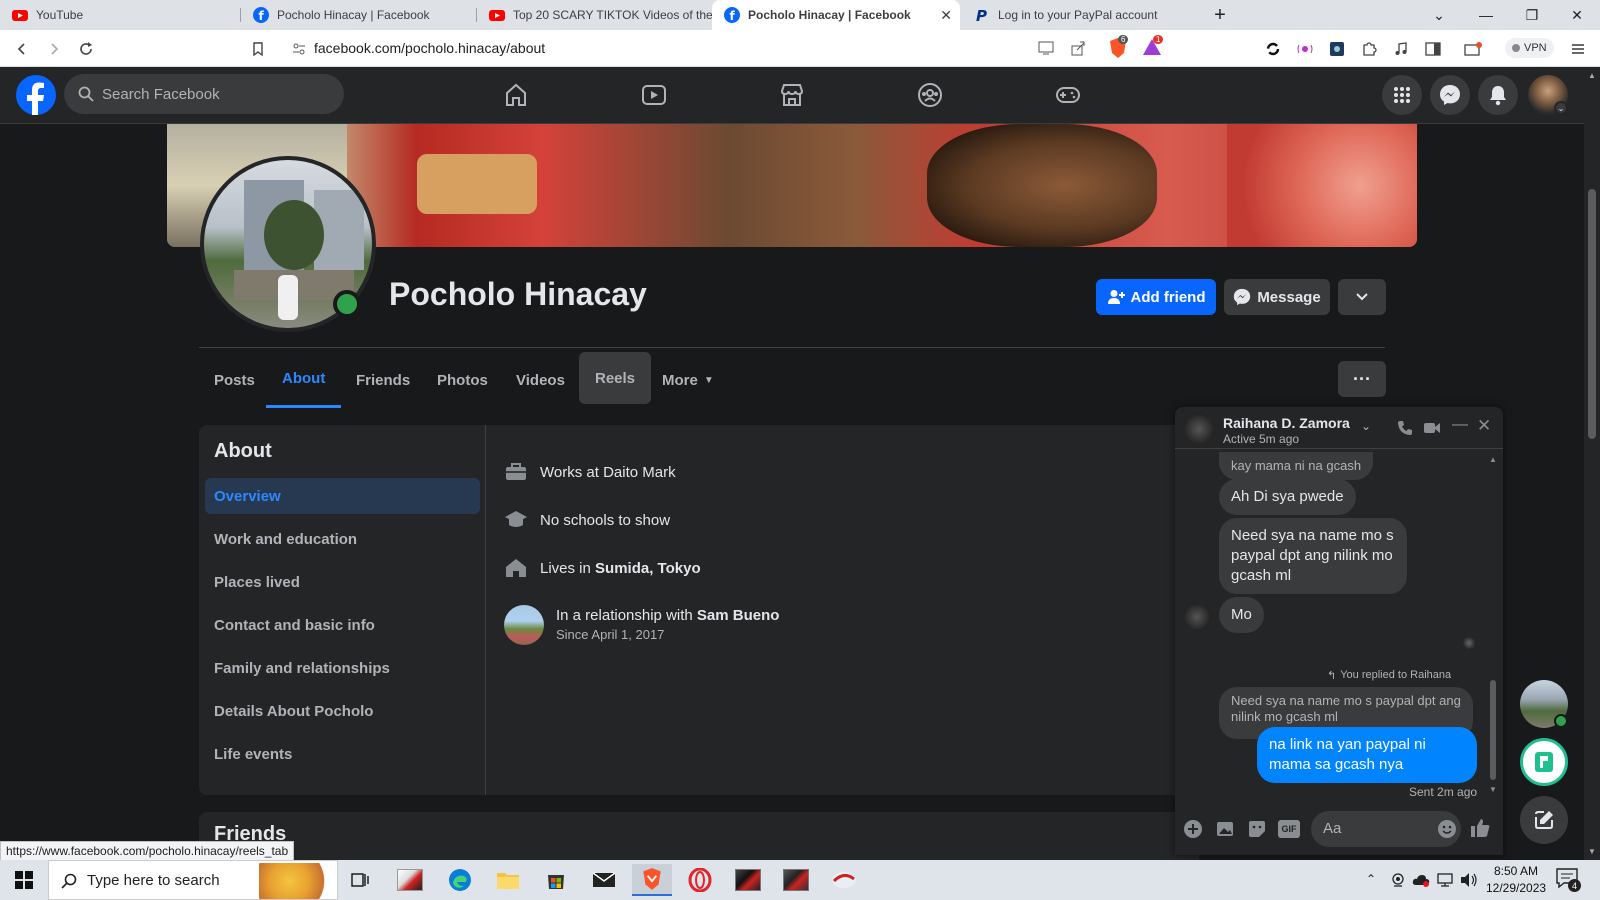 This screenshot has width=1600, height=900. Describe the element at coordinates (1592, 314) in the screenshot. I see `scrollbar-thumb` at that location.